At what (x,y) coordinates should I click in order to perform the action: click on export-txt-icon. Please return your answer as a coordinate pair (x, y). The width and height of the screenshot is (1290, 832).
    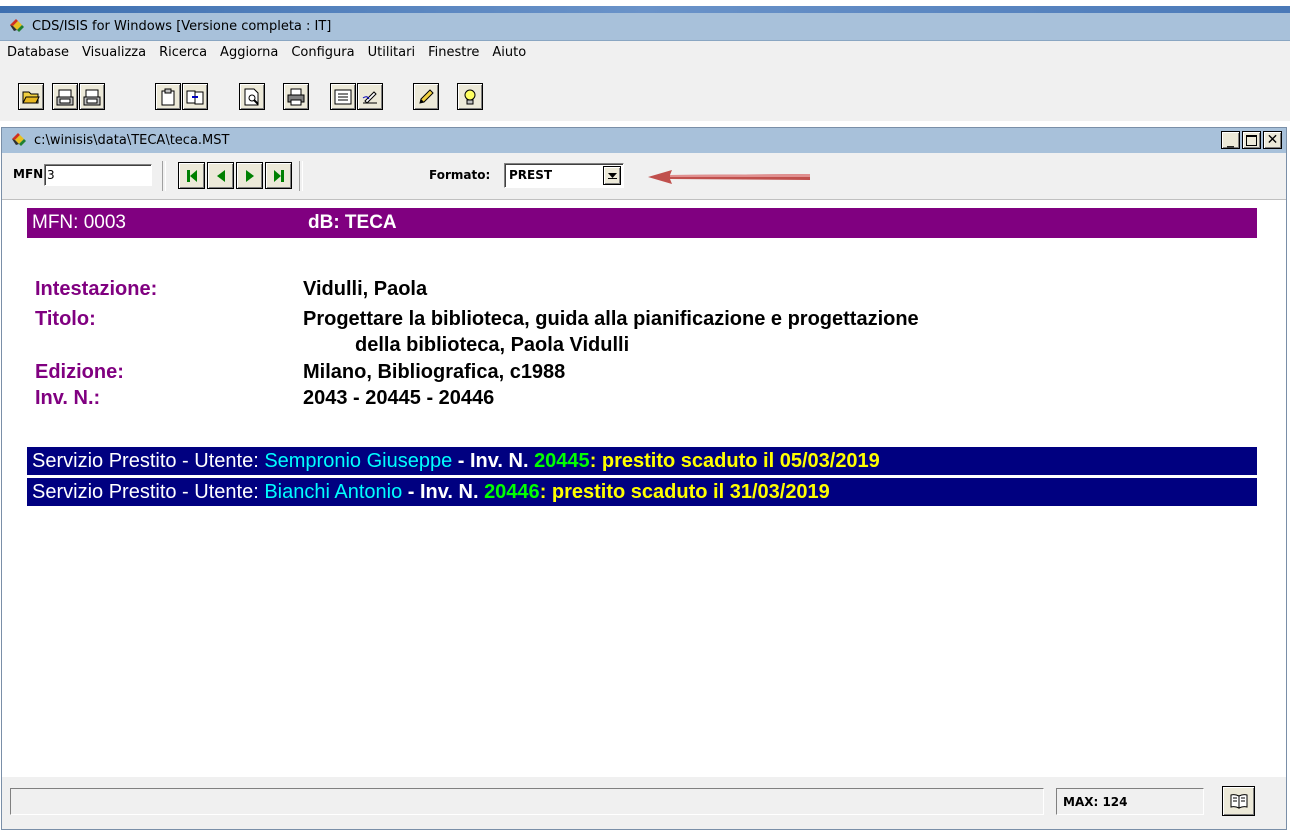
    Looking at the image, I should click on (65, 97).